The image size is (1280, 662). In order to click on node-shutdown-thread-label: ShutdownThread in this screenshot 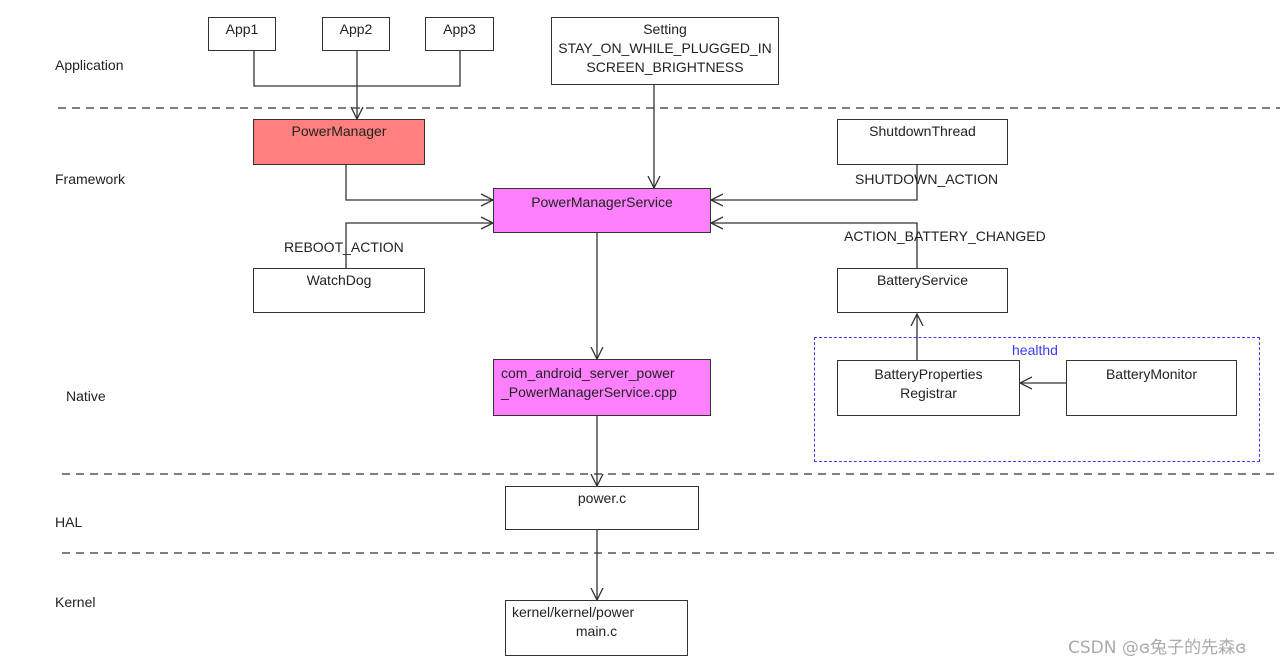, I will do `click(922, 131)`.